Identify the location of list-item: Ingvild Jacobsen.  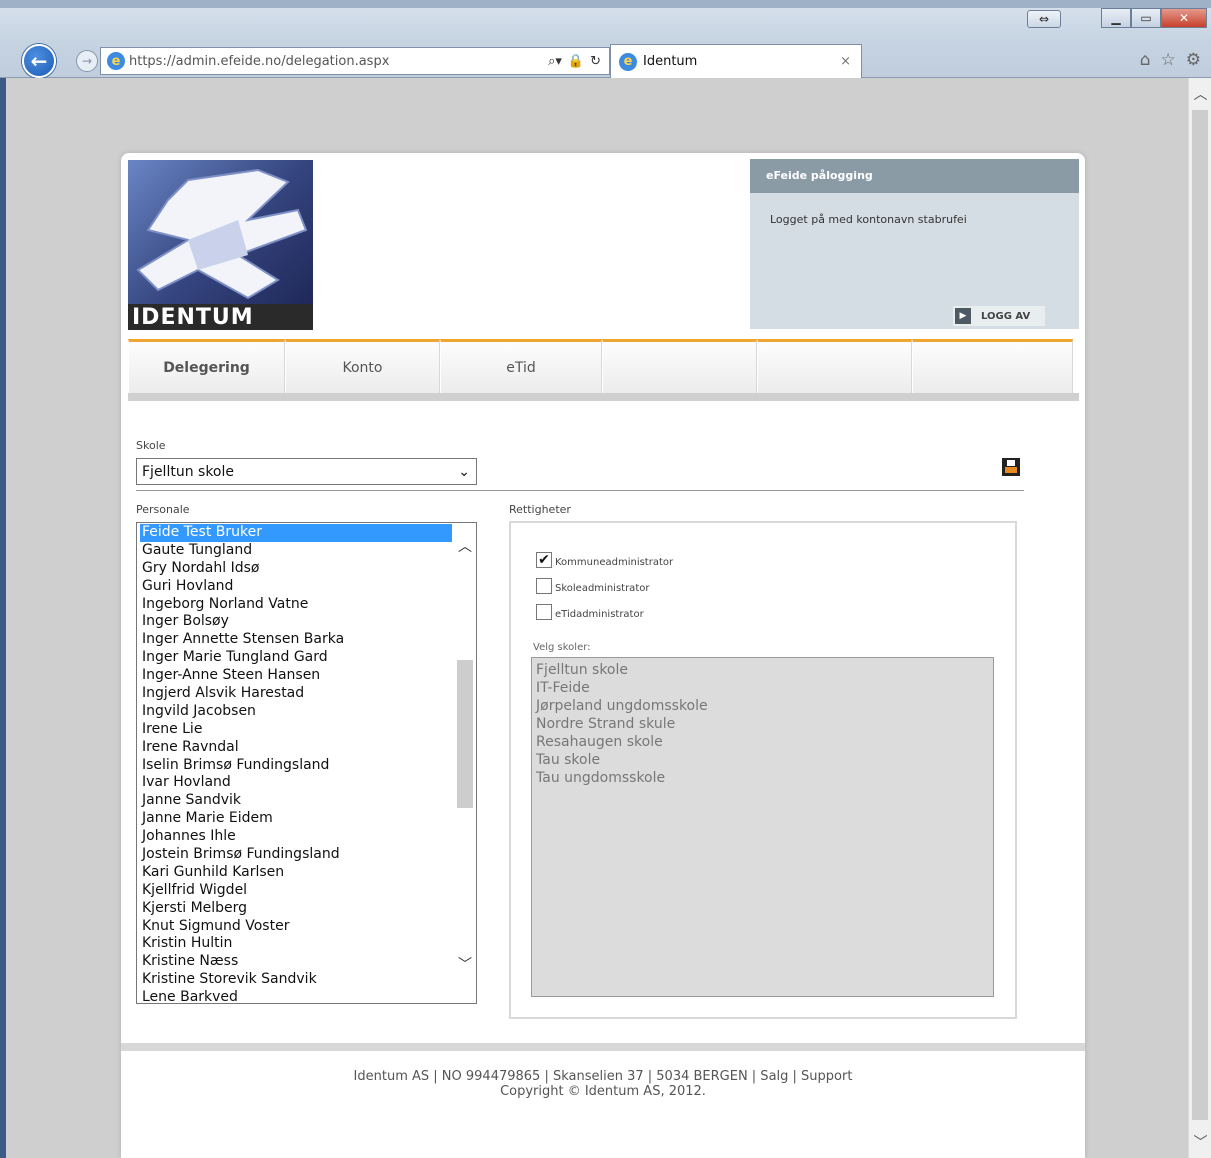
(296, 712).